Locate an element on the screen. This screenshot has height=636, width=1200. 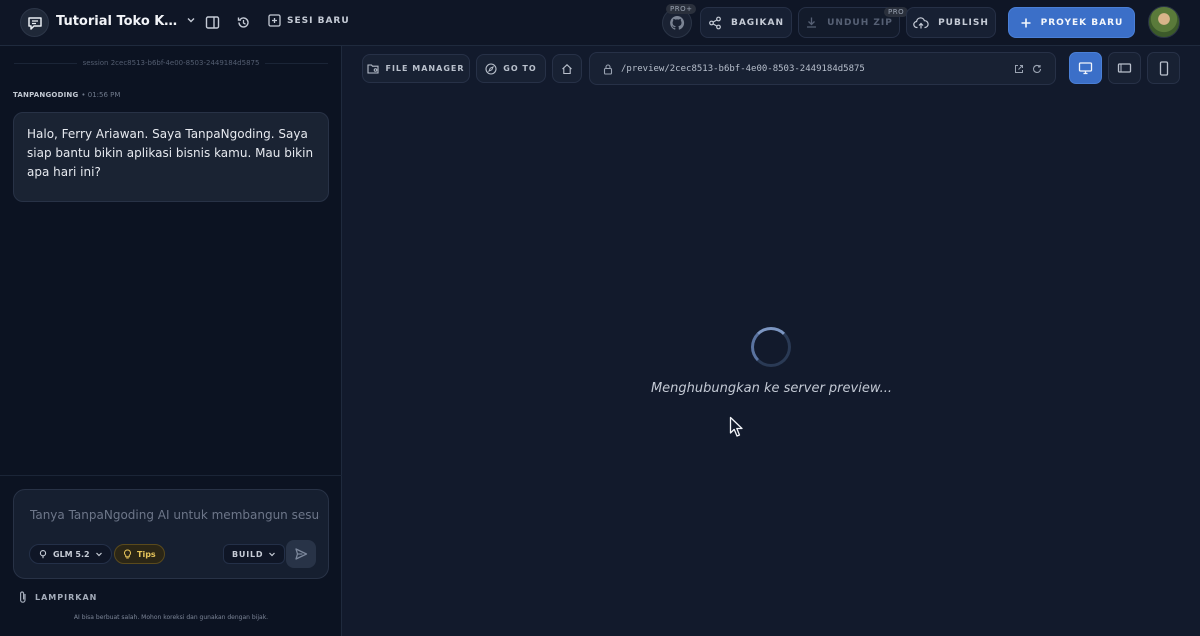
home-button is located at coordinates (567, 68).